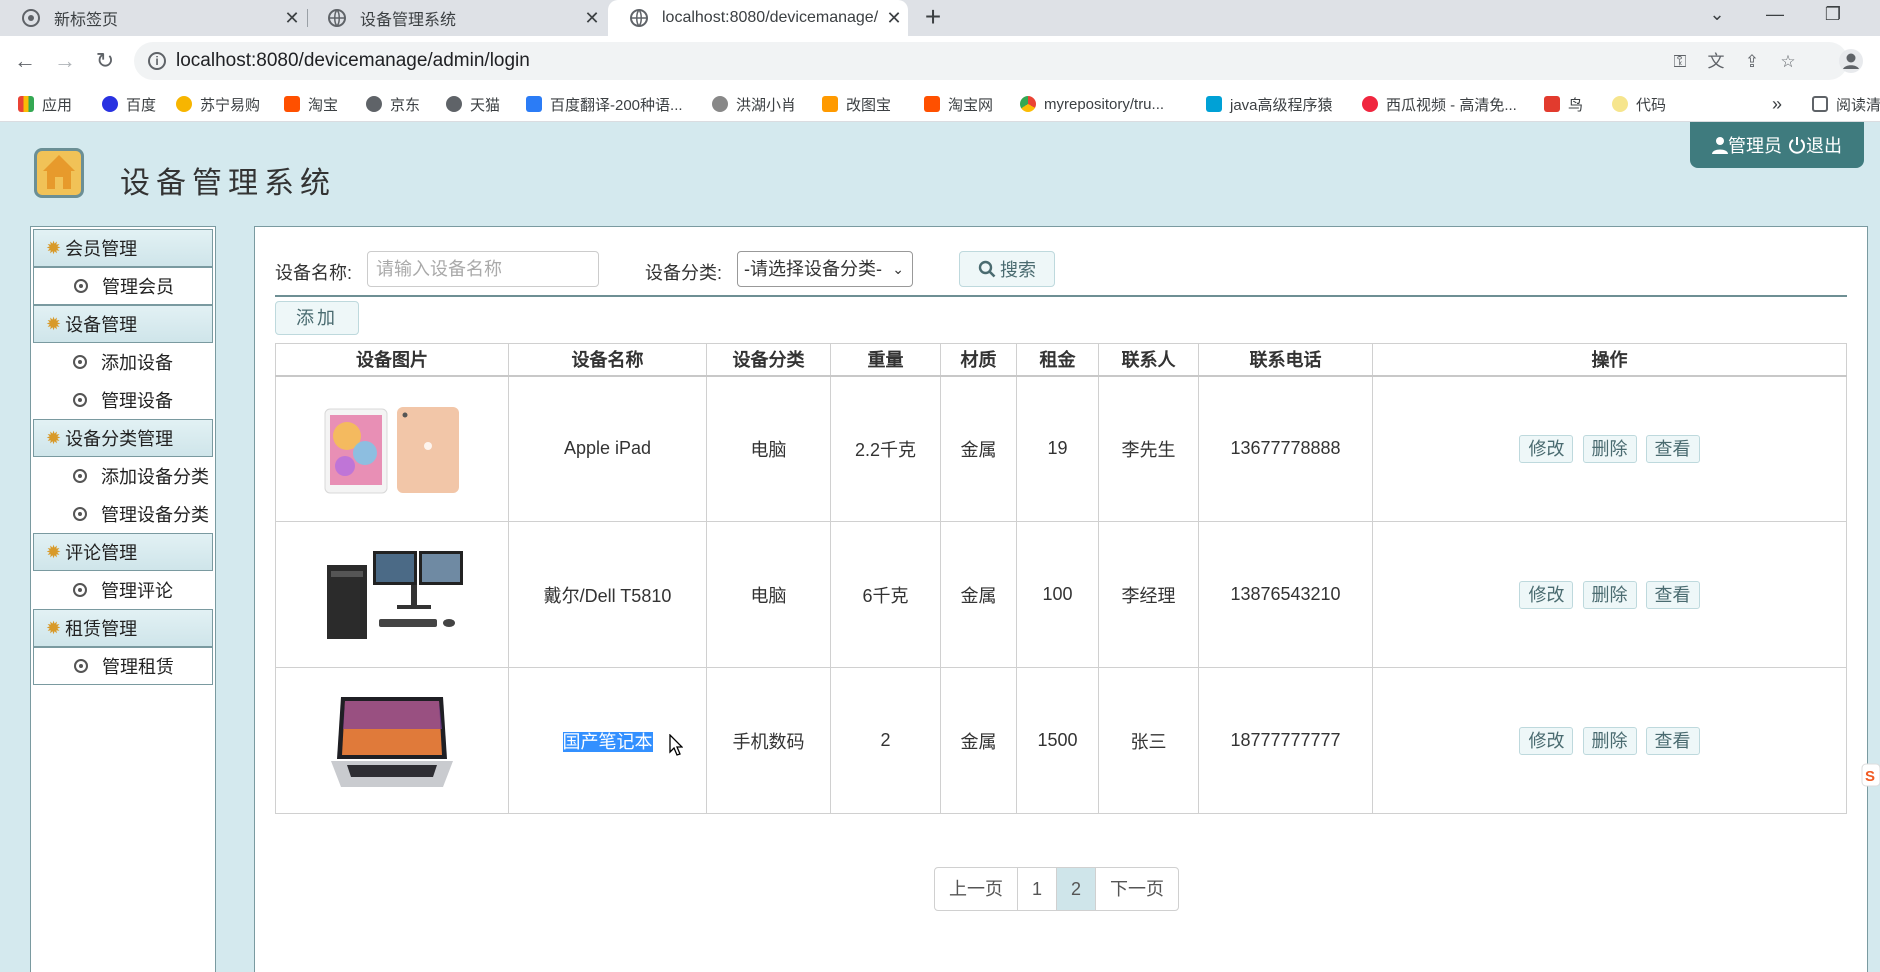 This screenshot has height=972, width=1880. I want to click on bookmark-bird: 鸟, so click(1563, 104).